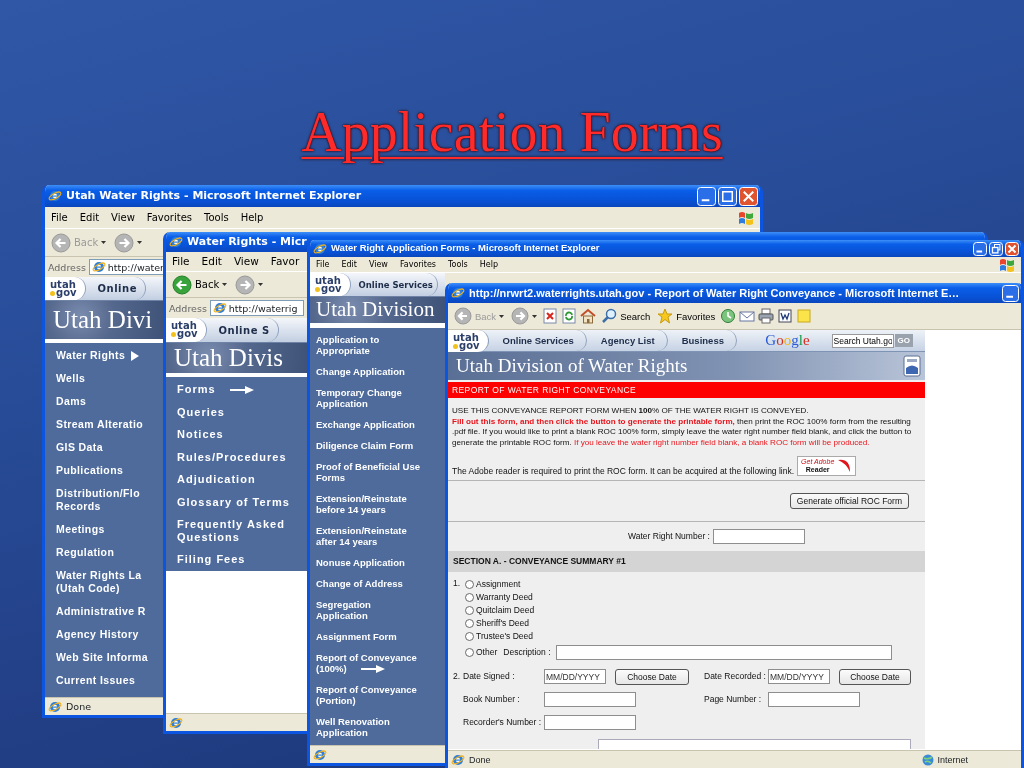 The image size is (1024, 768). What do you see at coordinates (104, 552) in the screenshot?
I see `sidebar-link: Regulation` at bounding box center [104, 552].